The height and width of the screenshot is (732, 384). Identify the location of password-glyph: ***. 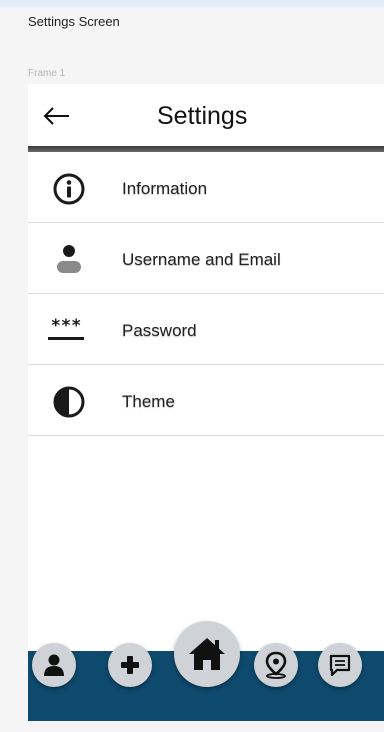
(66, 326).